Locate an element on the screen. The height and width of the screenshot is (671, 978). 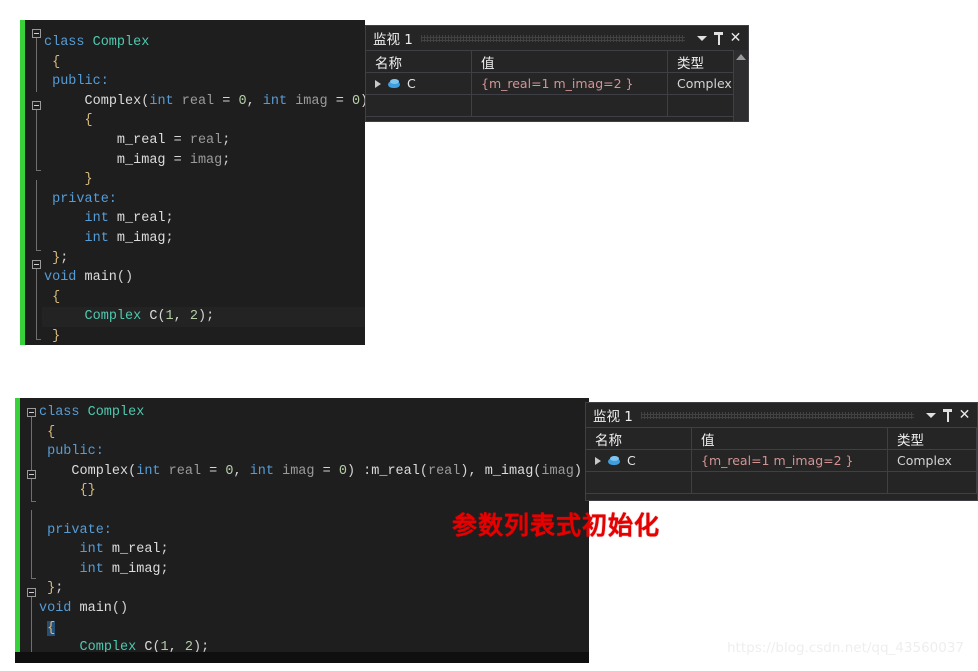
code-line: Complex(int real = 0, int imag = 0) is located at coordinates (203, 102).